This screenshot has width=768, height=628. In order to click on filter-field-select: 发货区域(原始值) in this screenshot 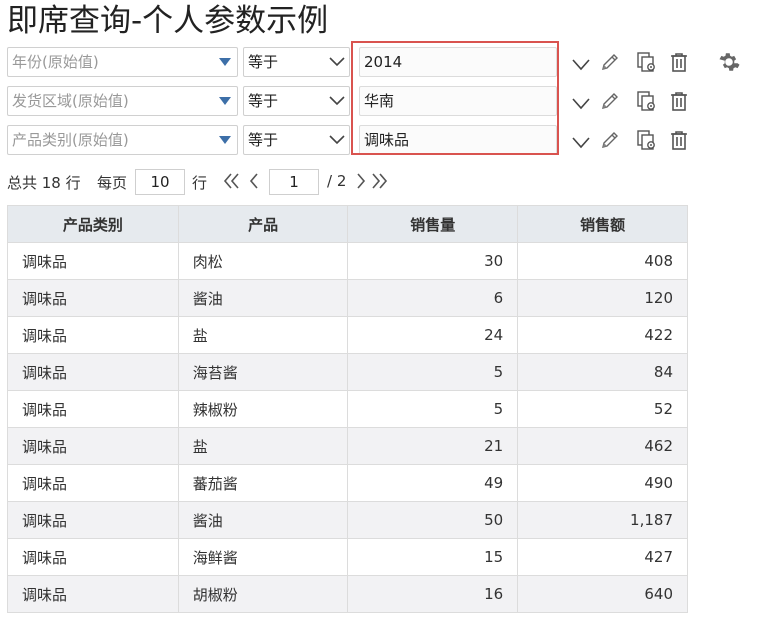, I will do `click(122, 101)`.